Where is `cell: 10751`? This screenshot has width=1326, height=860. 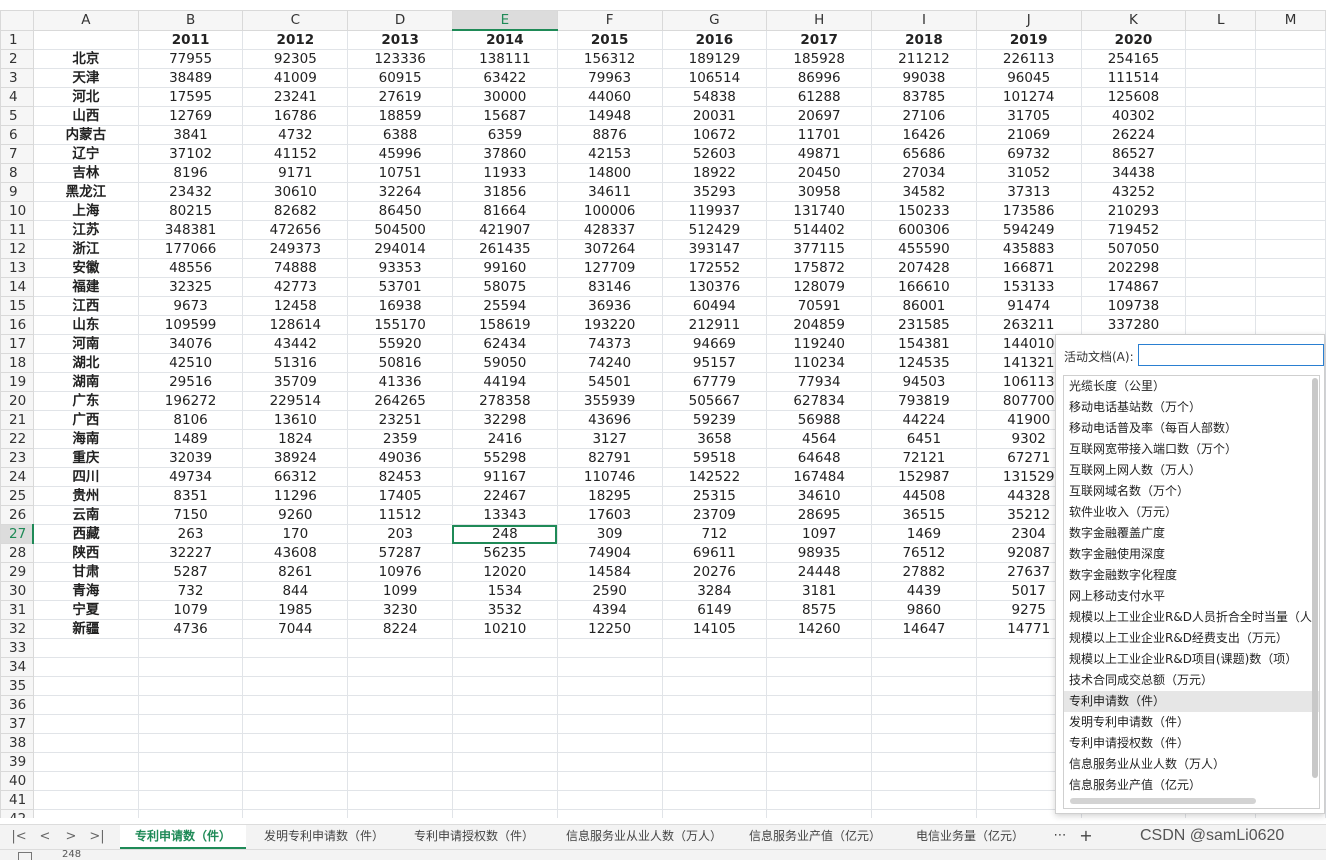 cell: 10751 is located at coordinates (400, 173).